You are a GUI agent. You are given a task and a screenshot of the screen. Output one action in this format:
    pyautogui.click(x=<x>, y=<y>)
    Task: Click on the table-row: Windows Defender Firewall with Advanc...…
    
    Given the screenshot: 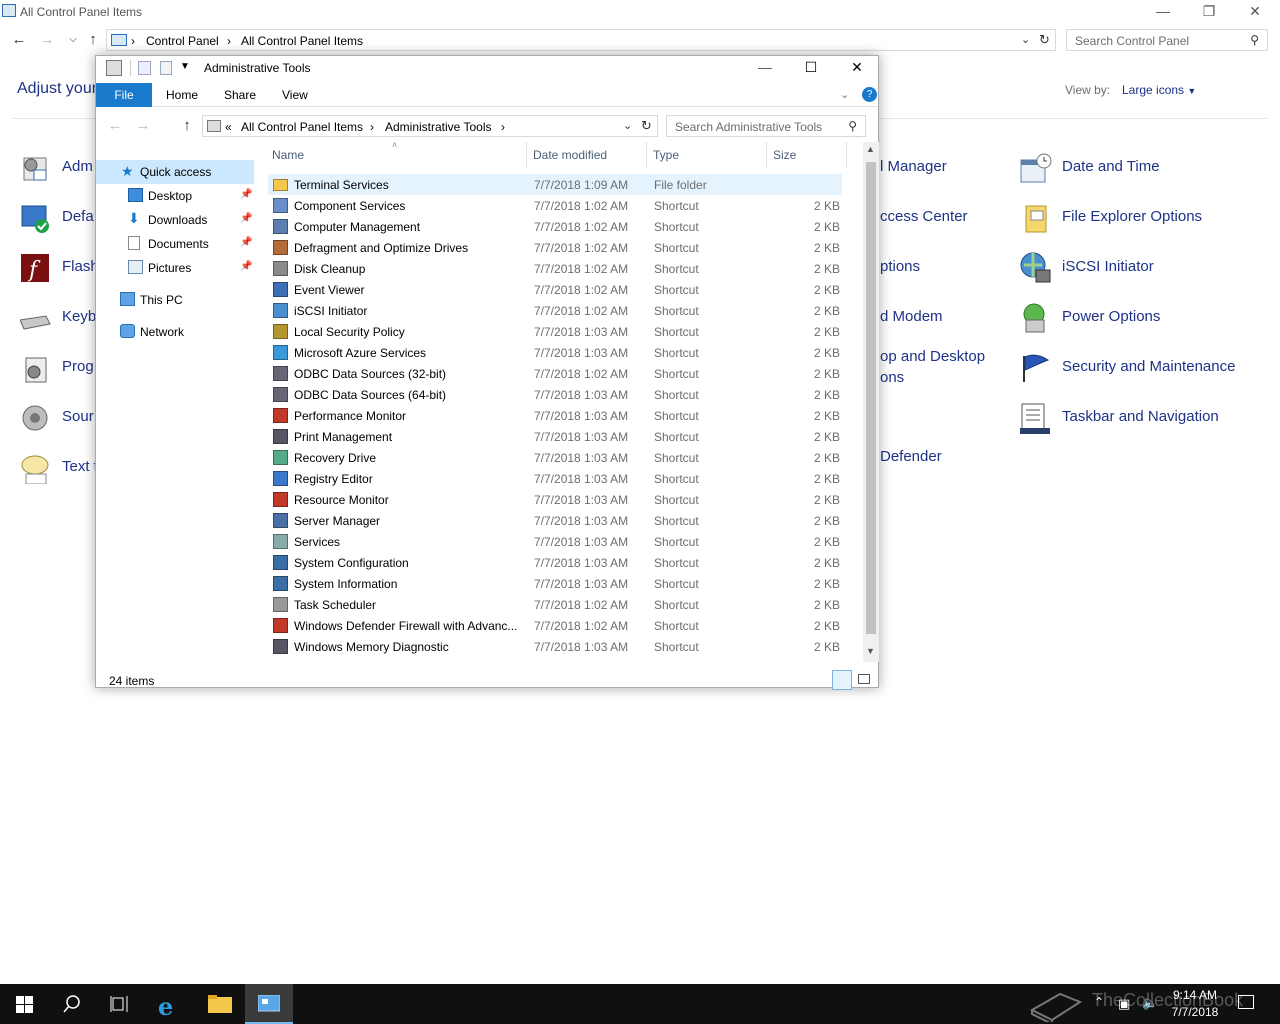 What is the action you would take?
    pyautogui.click(x=555, y=625)
    